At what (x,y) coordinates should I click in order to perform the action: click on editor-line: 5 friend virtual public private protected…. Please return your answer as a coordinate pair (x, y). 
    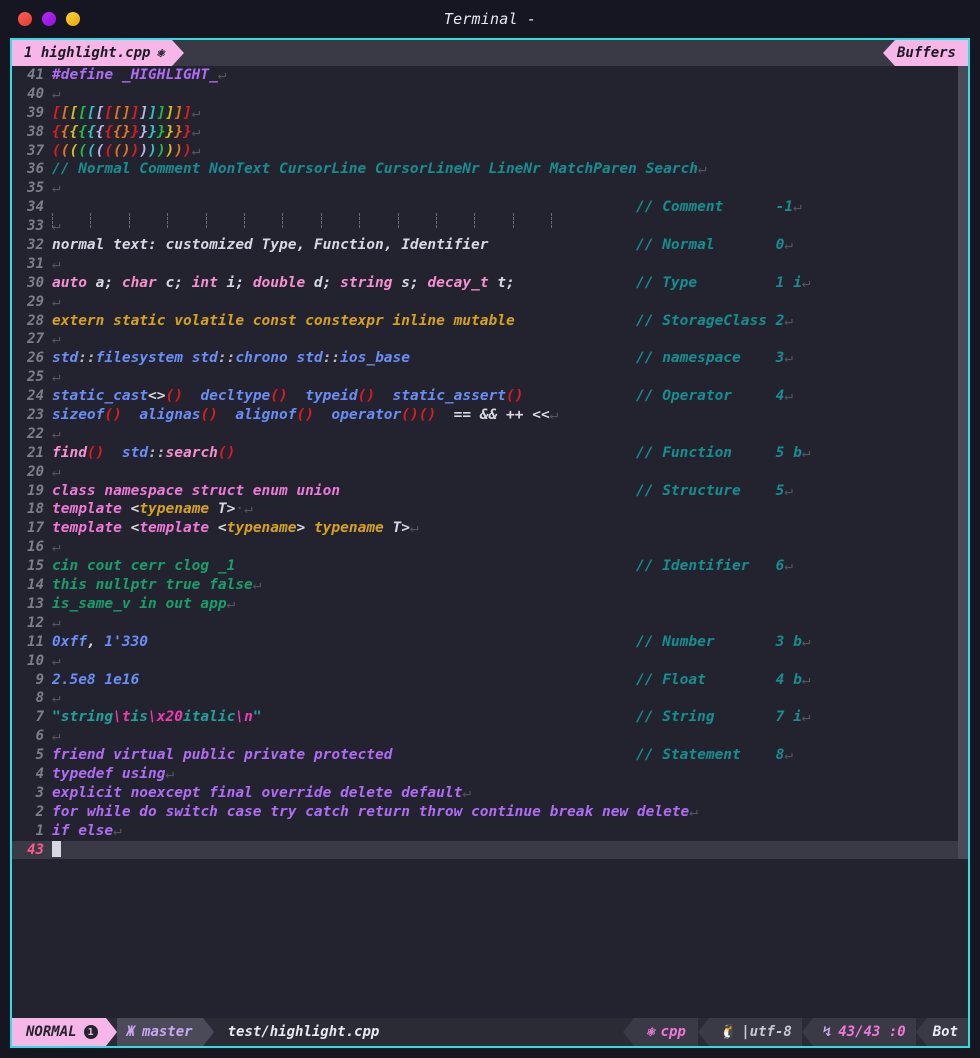
    Looking at the image, I should click on (490, 755).